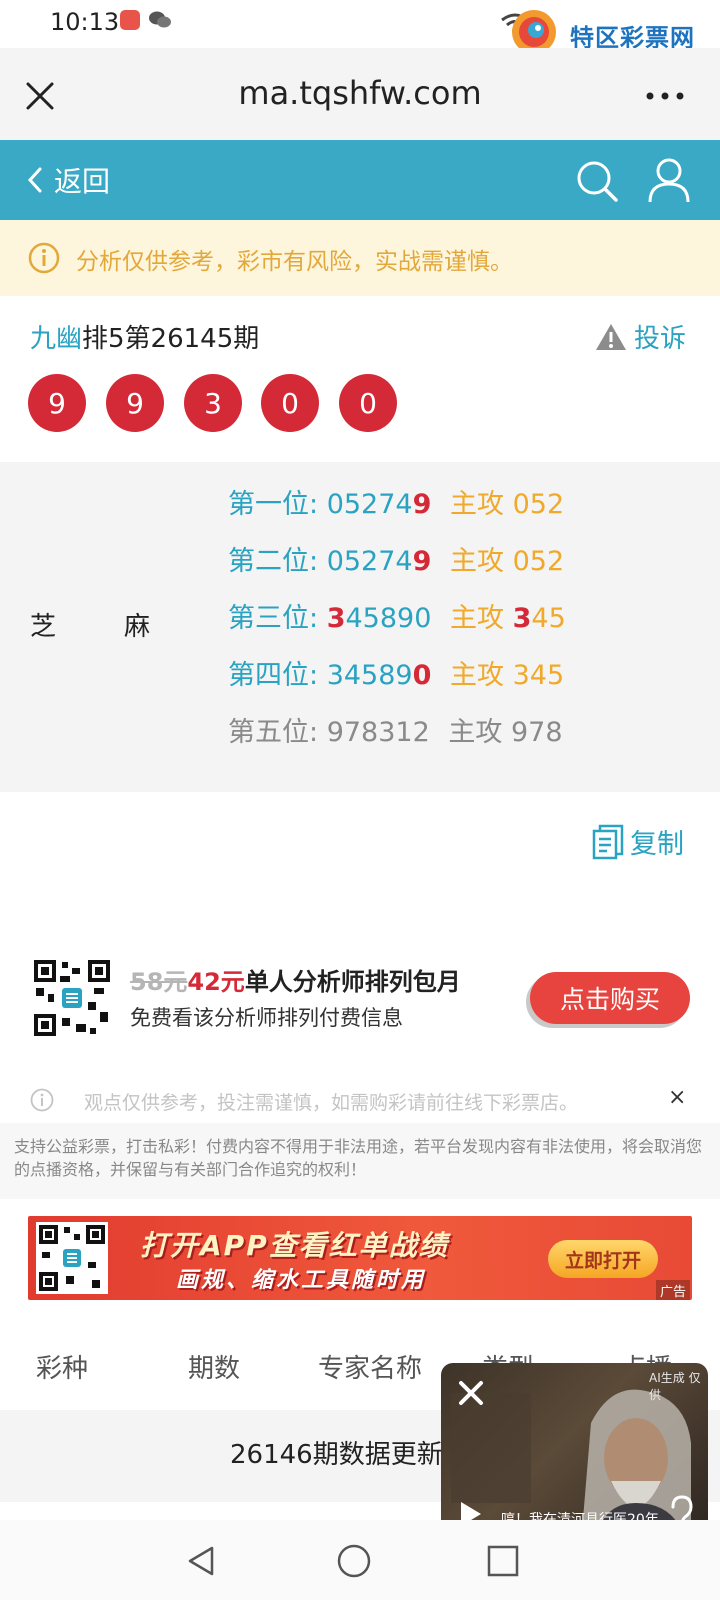  What do you see at coordinates (273, 504) in the screenshot?
I see `position-label: 第一位:` at bounding box center [273, 504].